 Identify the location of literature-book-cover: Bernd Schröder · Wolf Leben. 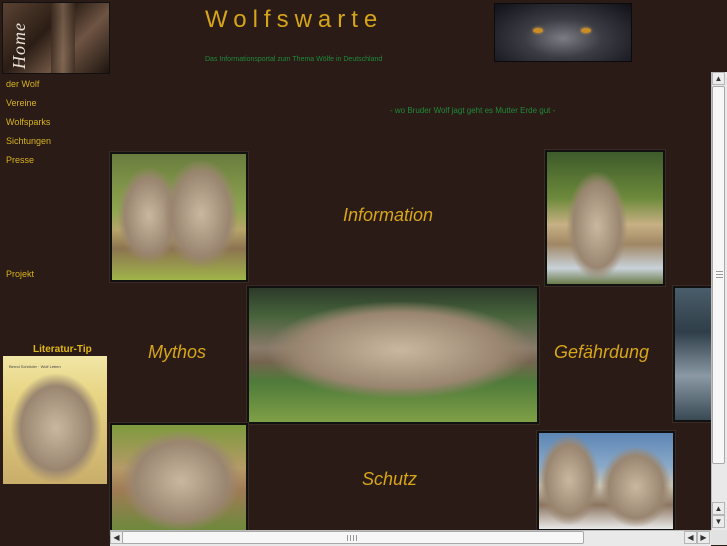
(55, 420).